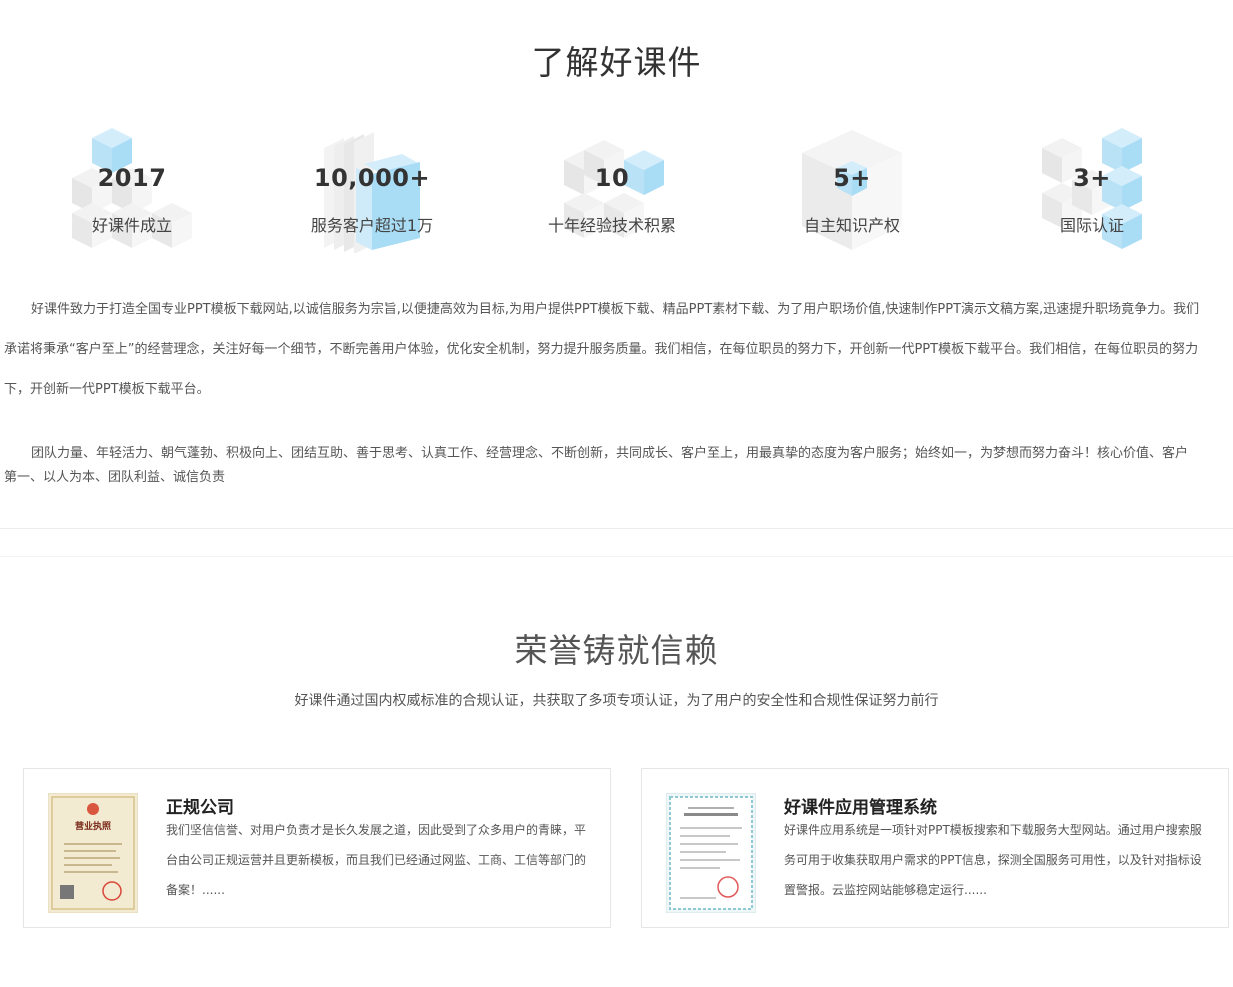  I want to click on stat-label: 自主知识产权, so click(851, 225).